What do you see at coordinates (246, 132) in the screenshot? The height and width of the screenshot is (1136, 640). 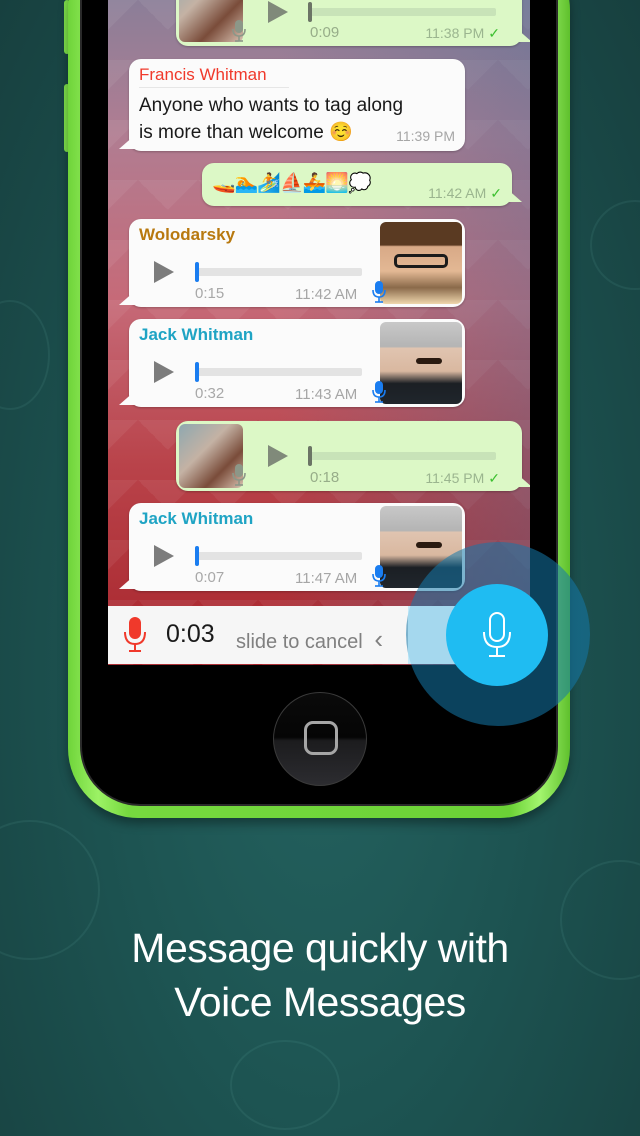 I see `message-line: is more than welcome ☺️` at bounding box center [246, 132].